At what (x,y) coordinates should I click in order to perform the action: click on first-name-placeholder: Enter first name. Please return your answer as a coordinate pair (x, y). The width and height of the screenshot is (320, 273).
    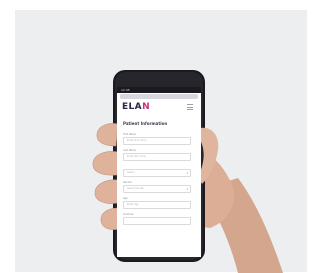
    Looking at the image, I should click on (137, 140).